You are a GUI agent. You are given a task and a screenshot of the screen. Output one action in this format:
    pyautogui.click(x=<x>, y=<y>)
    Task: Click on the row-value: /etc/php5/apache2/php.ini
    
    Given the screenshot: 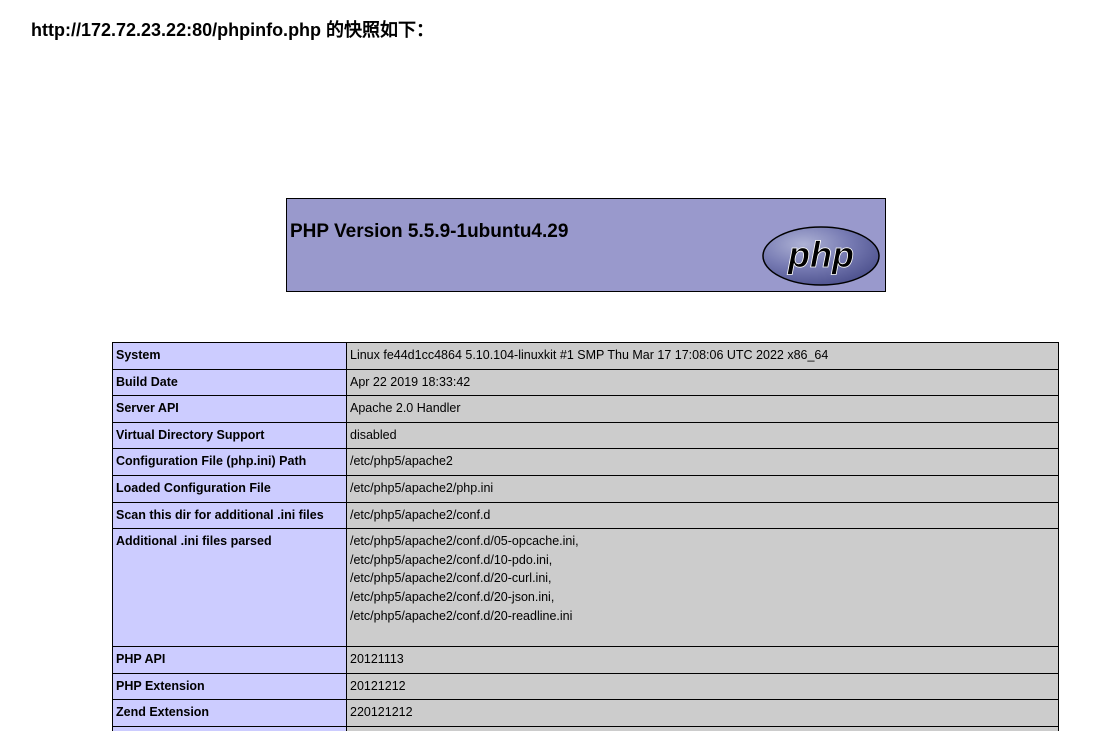 What is the action you would take?
    pyautogui.click(x=702, y=488)
    